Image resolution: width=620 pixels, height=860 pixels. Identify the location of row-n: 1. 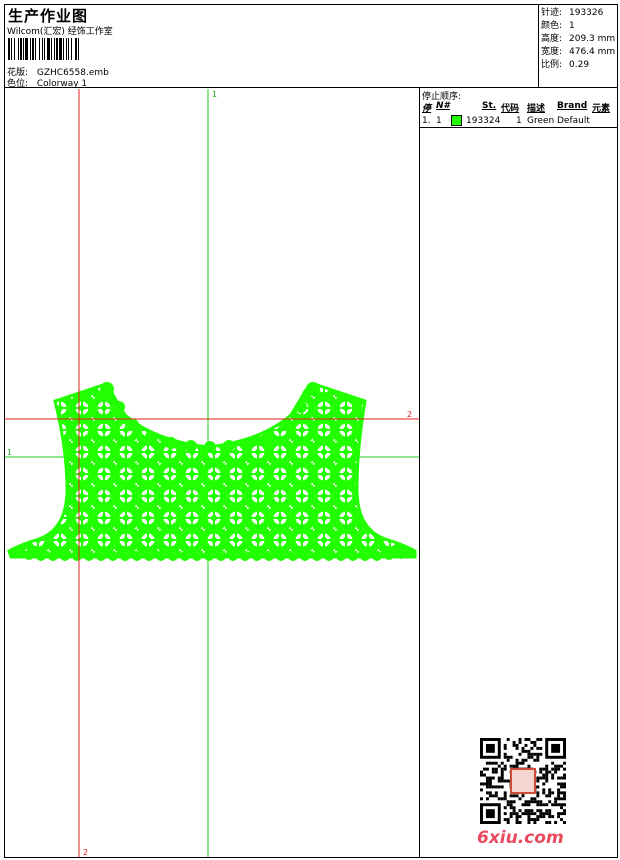
(439, 121).